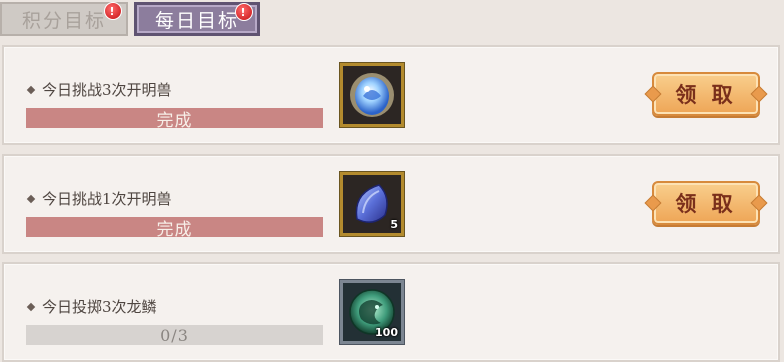 The image size is (784, 362). I want to click on item-quantity: 5, so click(394, 224).